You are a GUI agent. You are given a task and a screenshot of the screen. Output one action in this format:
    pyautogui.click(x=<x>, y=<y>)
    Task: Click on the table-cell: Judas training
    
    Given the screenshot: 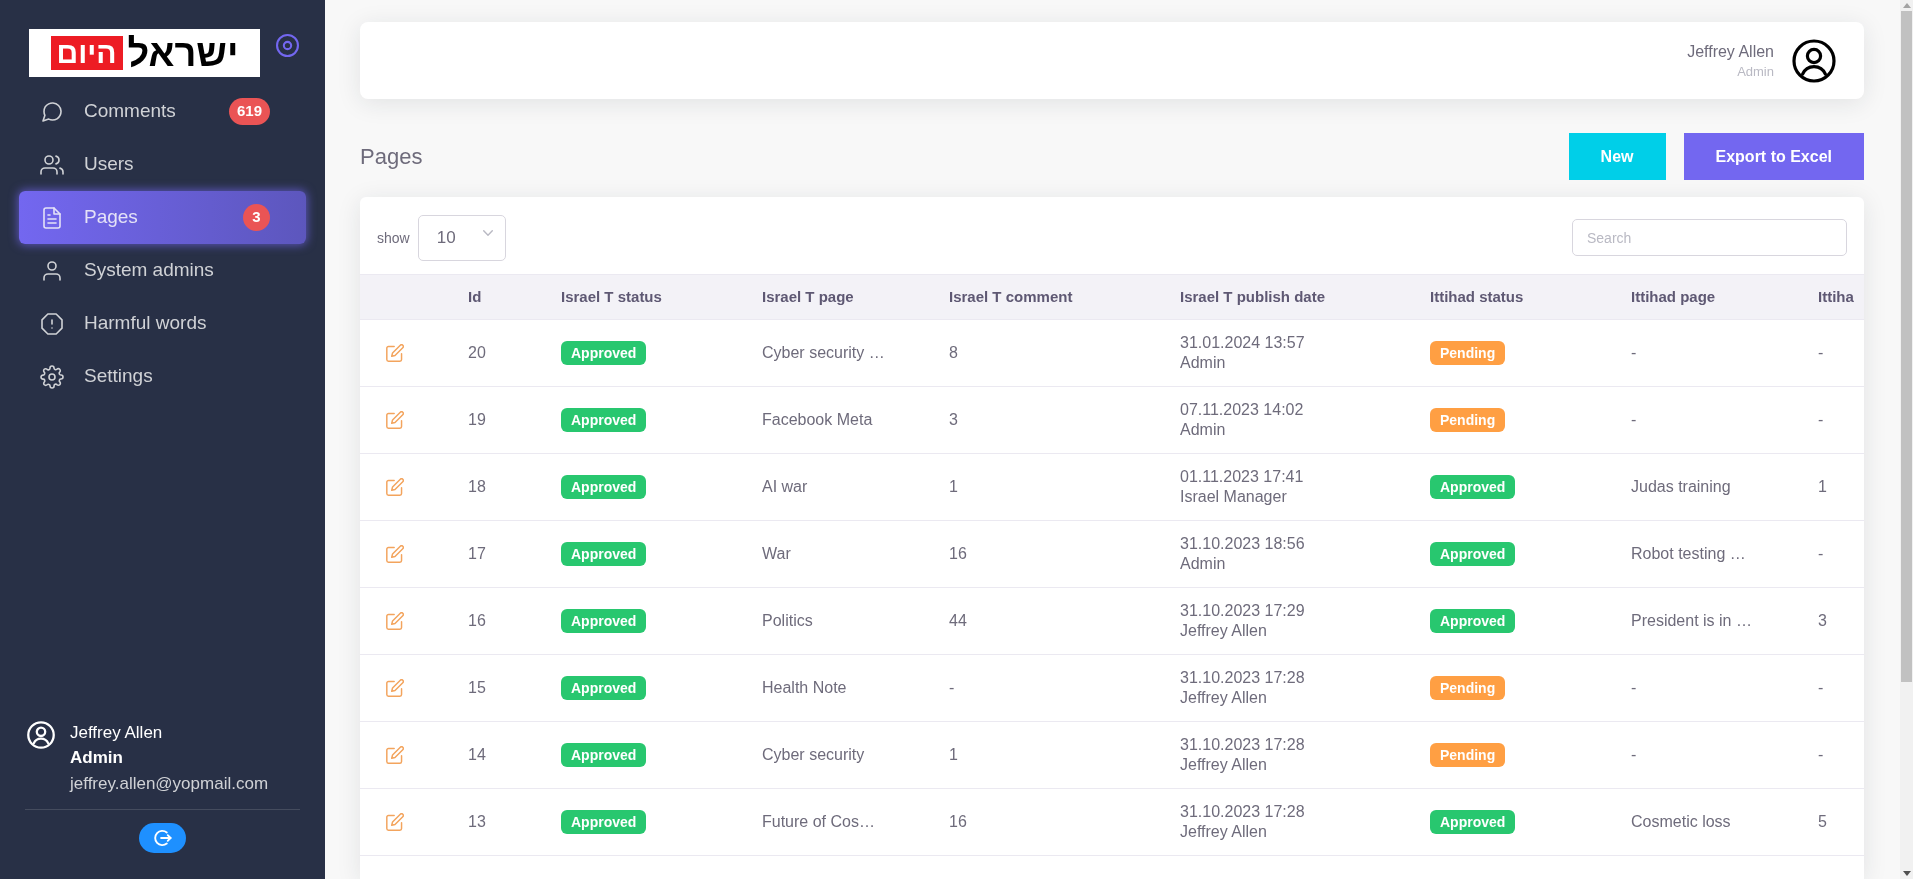 What is the action you would take?
    pyautogui.click(x=1681, y=486)
    